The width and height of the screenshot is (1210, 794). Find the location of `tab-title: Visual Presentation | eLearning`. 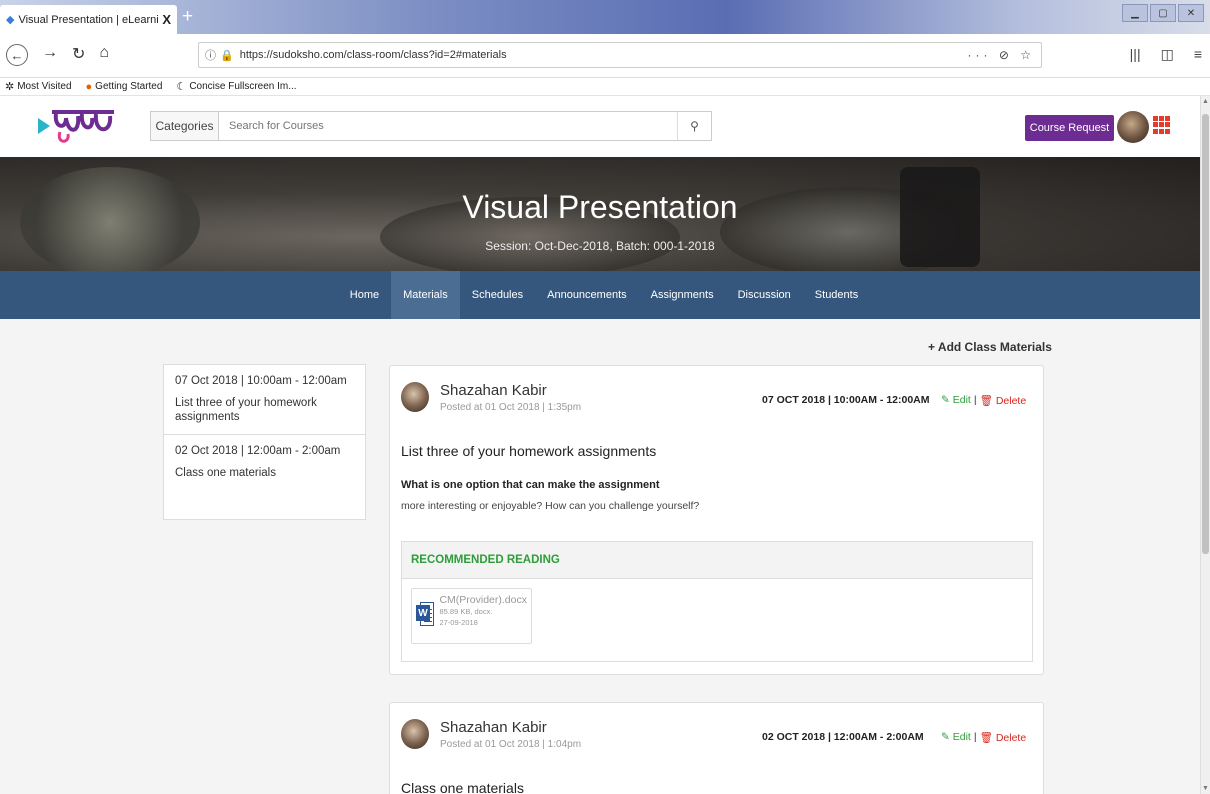

tab-title: Visual Presentation | eLearning is located at coordinates (88, 19).